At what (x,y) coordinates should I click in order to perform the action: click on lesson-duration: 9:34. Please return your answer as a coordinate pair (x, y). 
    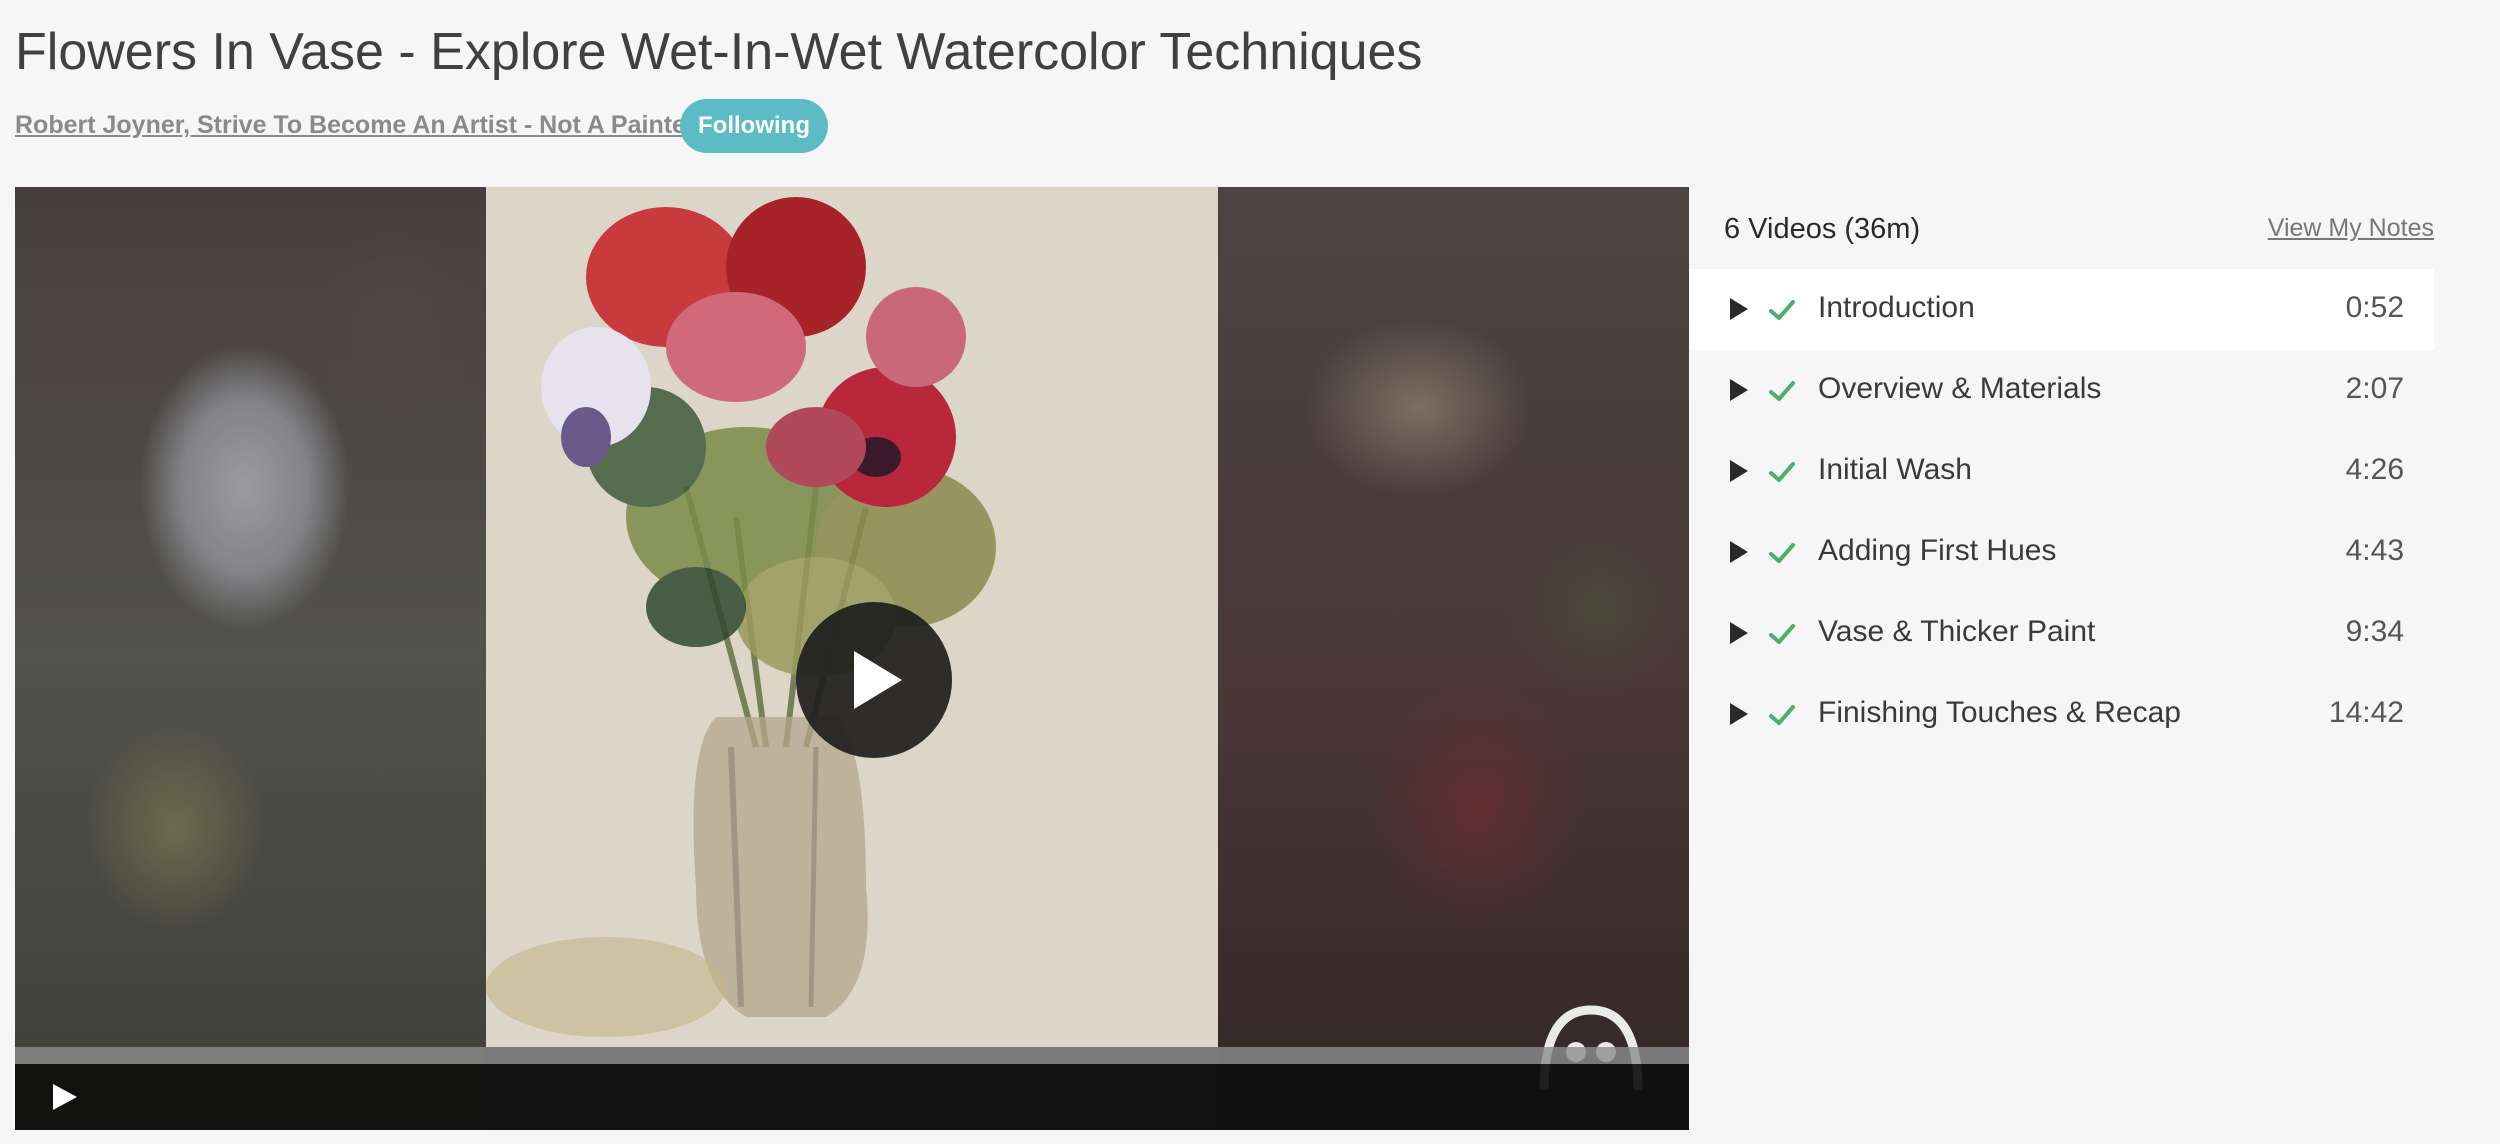
    Looking at the image, I should click on (2374, 631).